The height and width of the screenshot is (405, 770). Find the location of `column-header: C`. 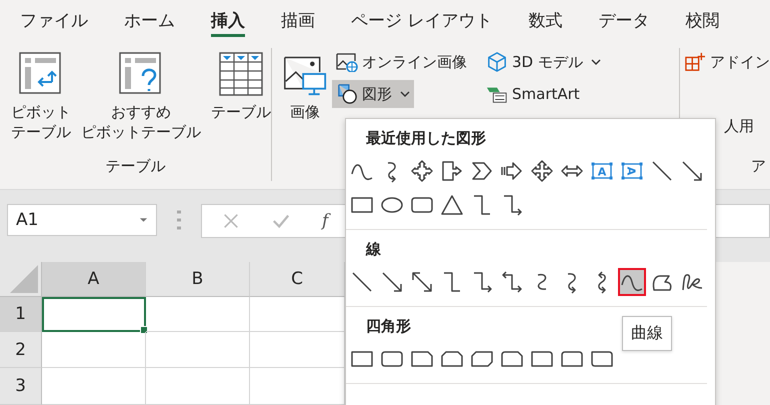

column-header: C is located at coordinates (297, 279).